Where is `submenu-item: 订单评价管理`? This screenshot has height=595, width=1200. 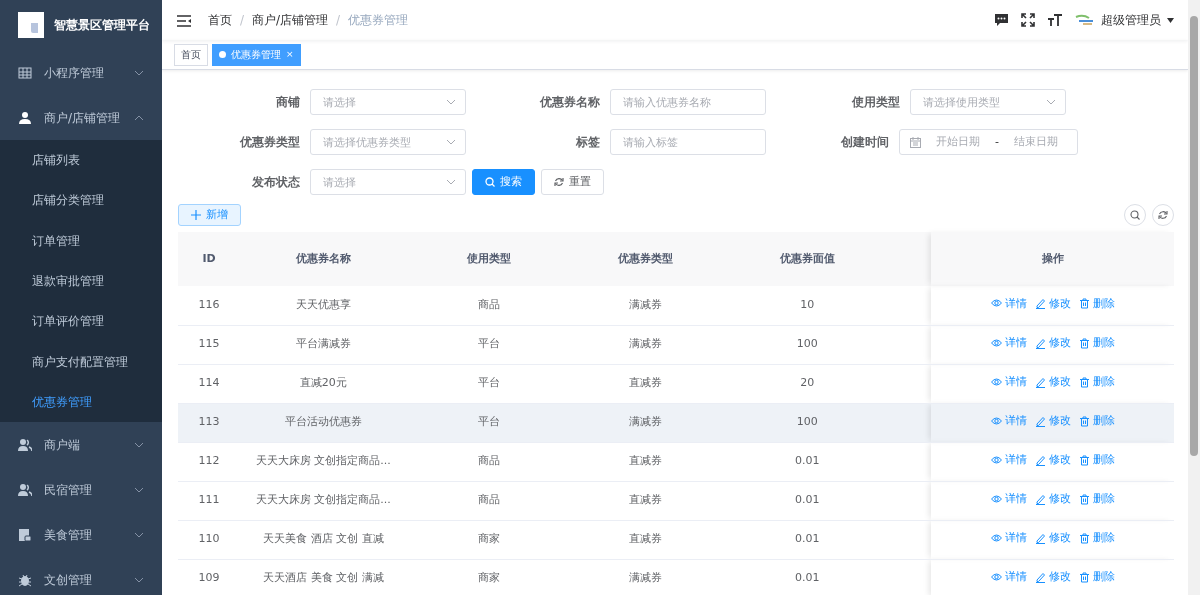
submenu-item: 订单评价管理 is located at coordinates (81, 321).